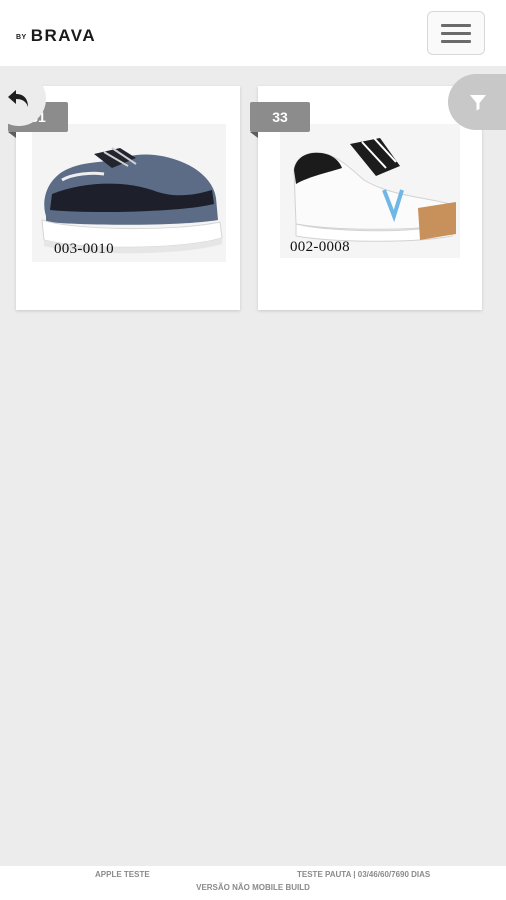 This screenshot has width=506, height=900. Describe the element at coordinates (63, 35) in the screenshot. I see `logo-name: BRAVA` at that location.